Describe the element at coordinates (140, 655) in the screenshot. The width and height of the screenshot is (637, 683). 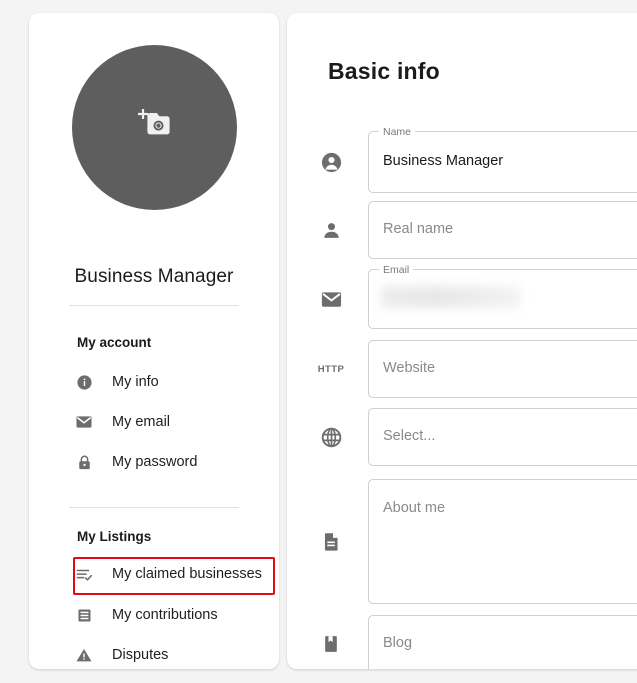
I see `sidebar-item-label: Disputes` at that location.